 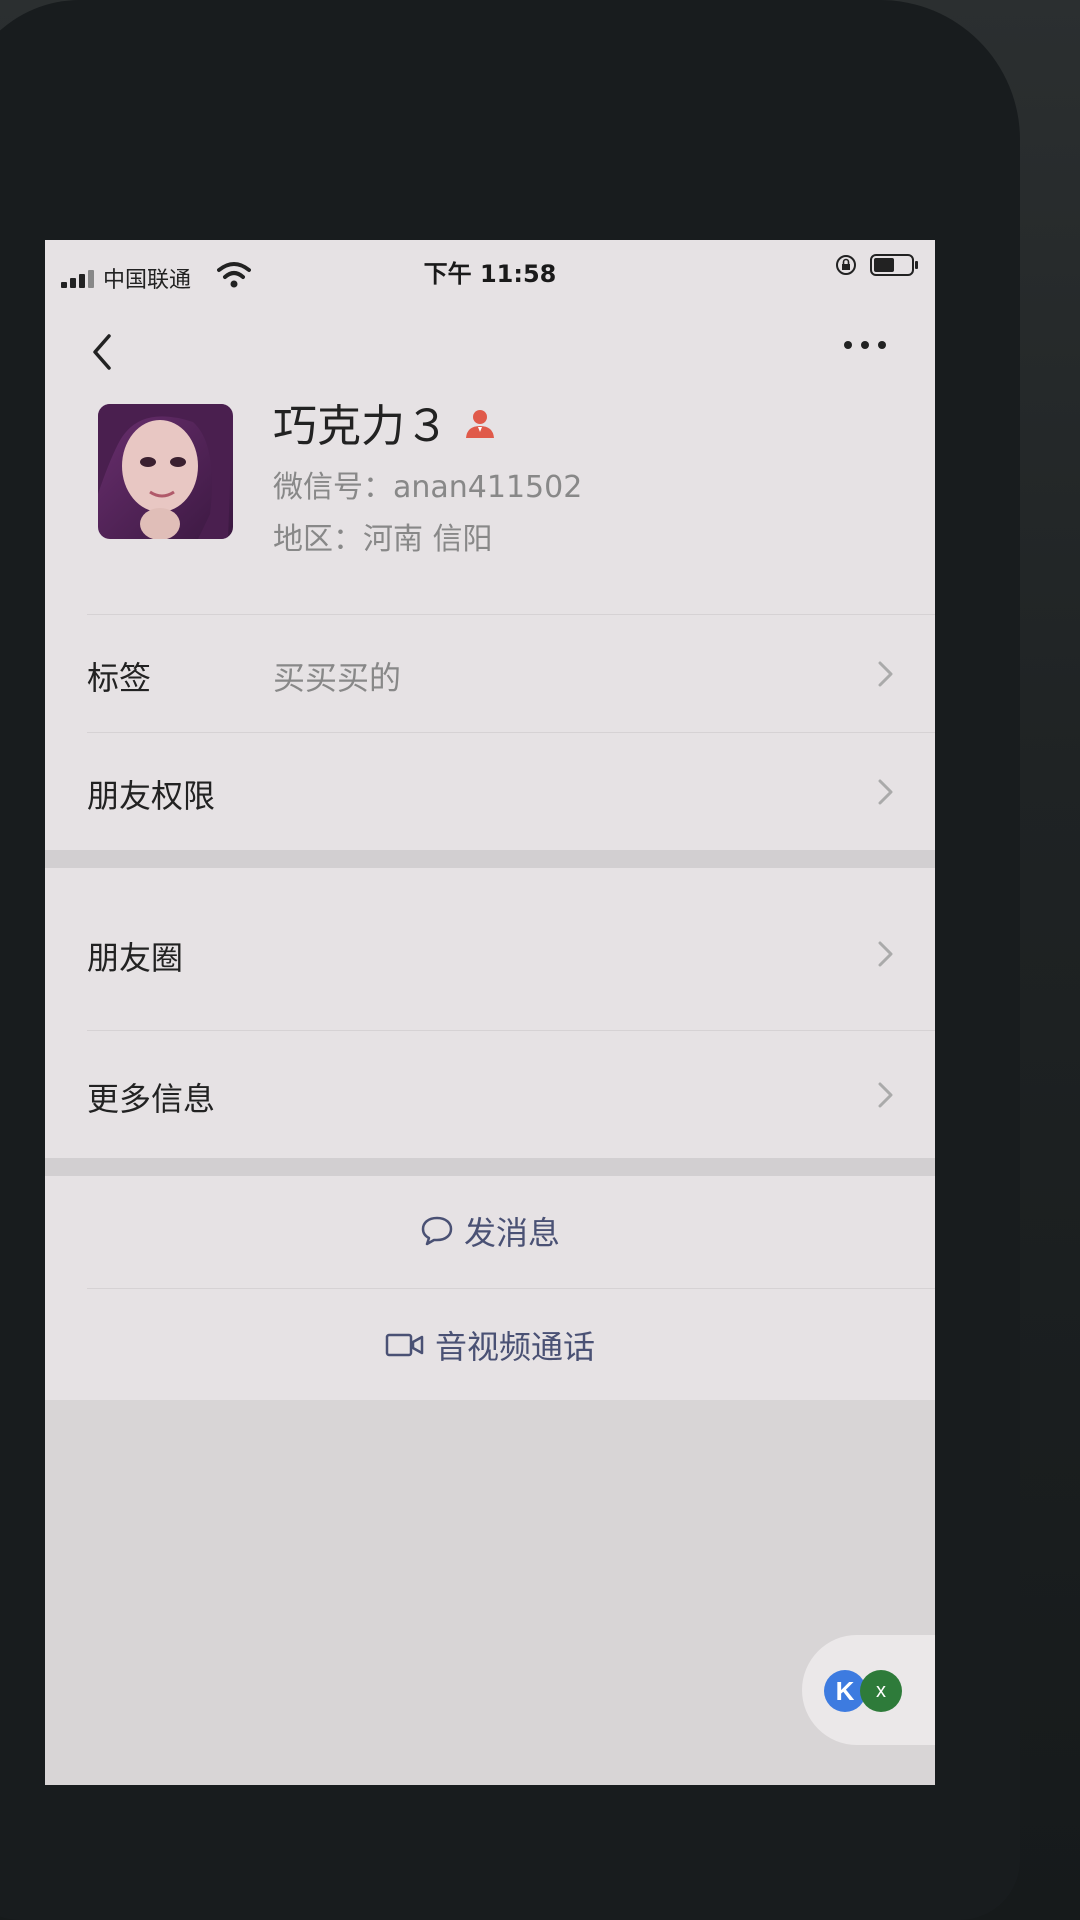 I want to click on tags-value: 买买买的, so click(x=337, y=678).